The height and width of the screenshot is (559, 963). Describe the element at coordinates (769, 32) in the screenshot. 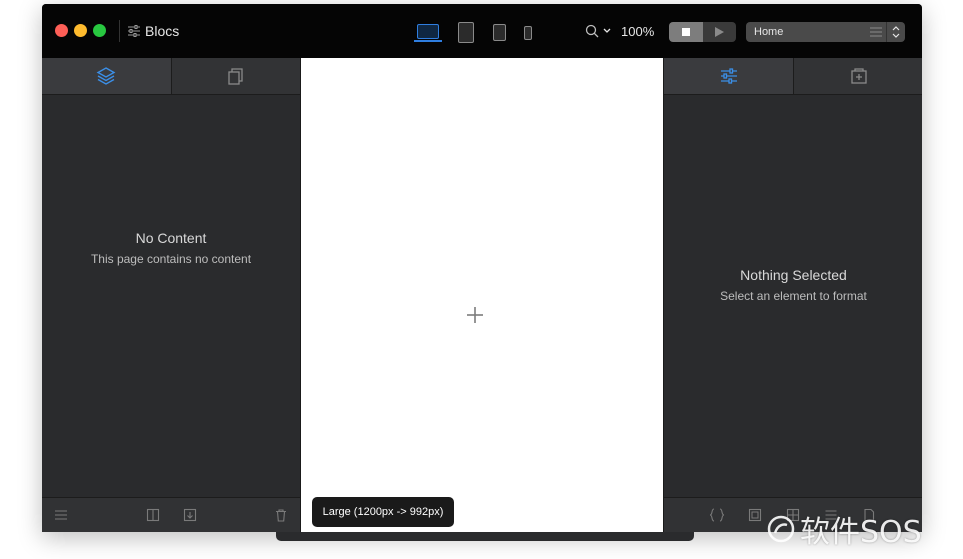

I see `page-select-value: Home` at that location.